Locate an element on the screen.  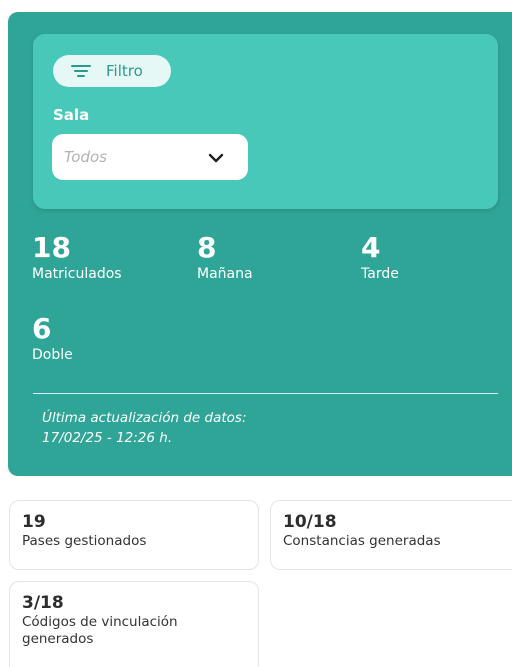
stat-label: Matriculados is located at coordinates (77, 274).